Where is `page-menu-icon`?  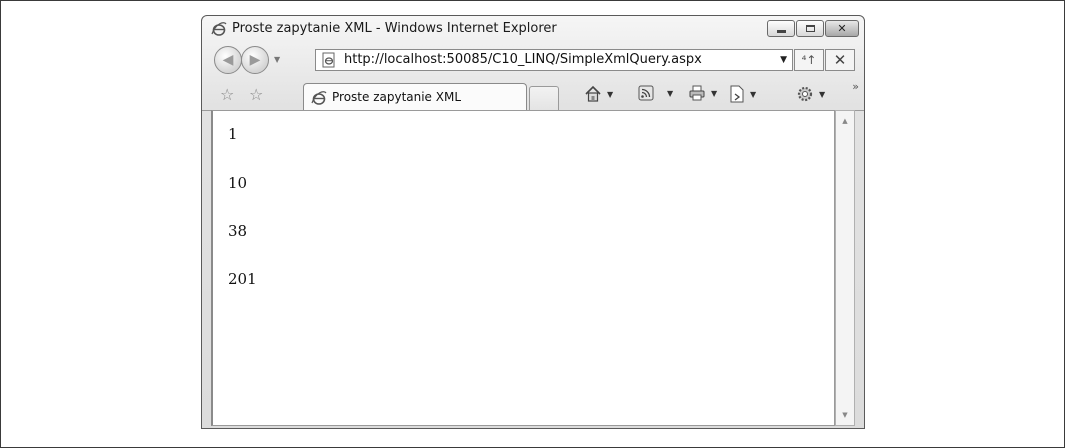
page-menu-icon is located at coordinates (737, 94).